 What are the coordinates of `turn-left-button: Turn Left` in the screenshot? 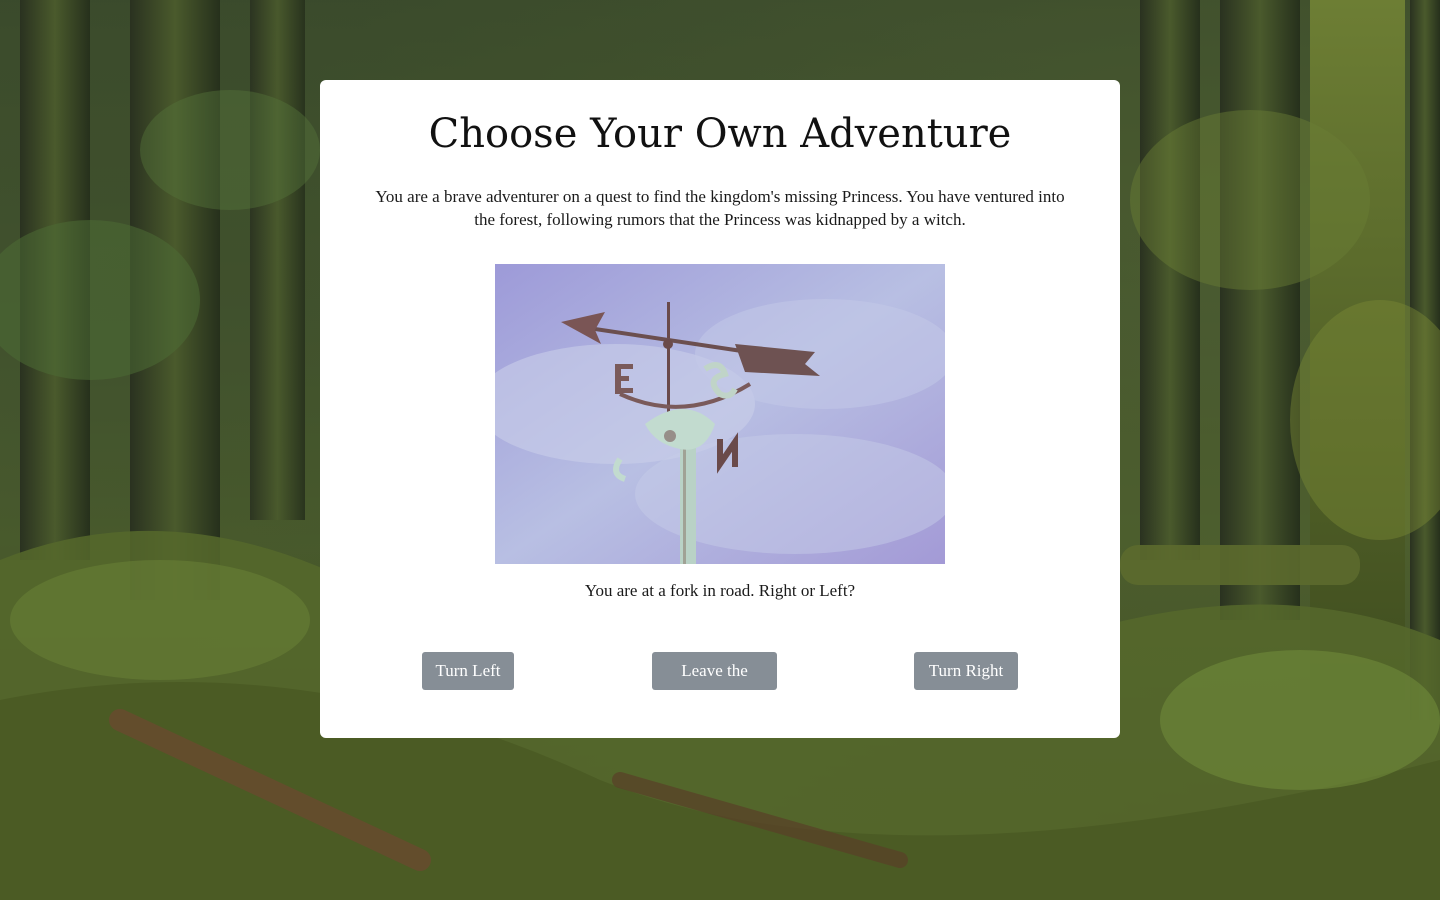 It's located at (468, 671).